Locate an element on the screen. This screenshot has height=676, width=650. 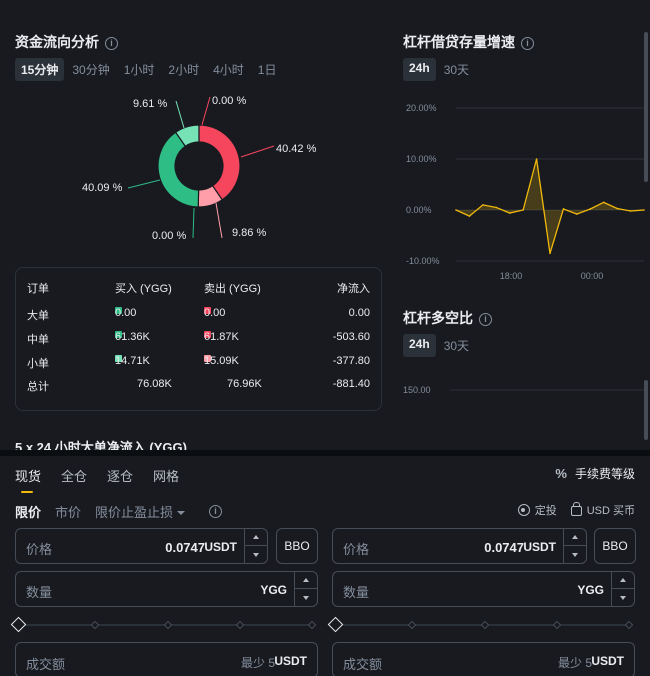
donut-label-buy-large: 0.00 % is located at coordinates (229, 101).